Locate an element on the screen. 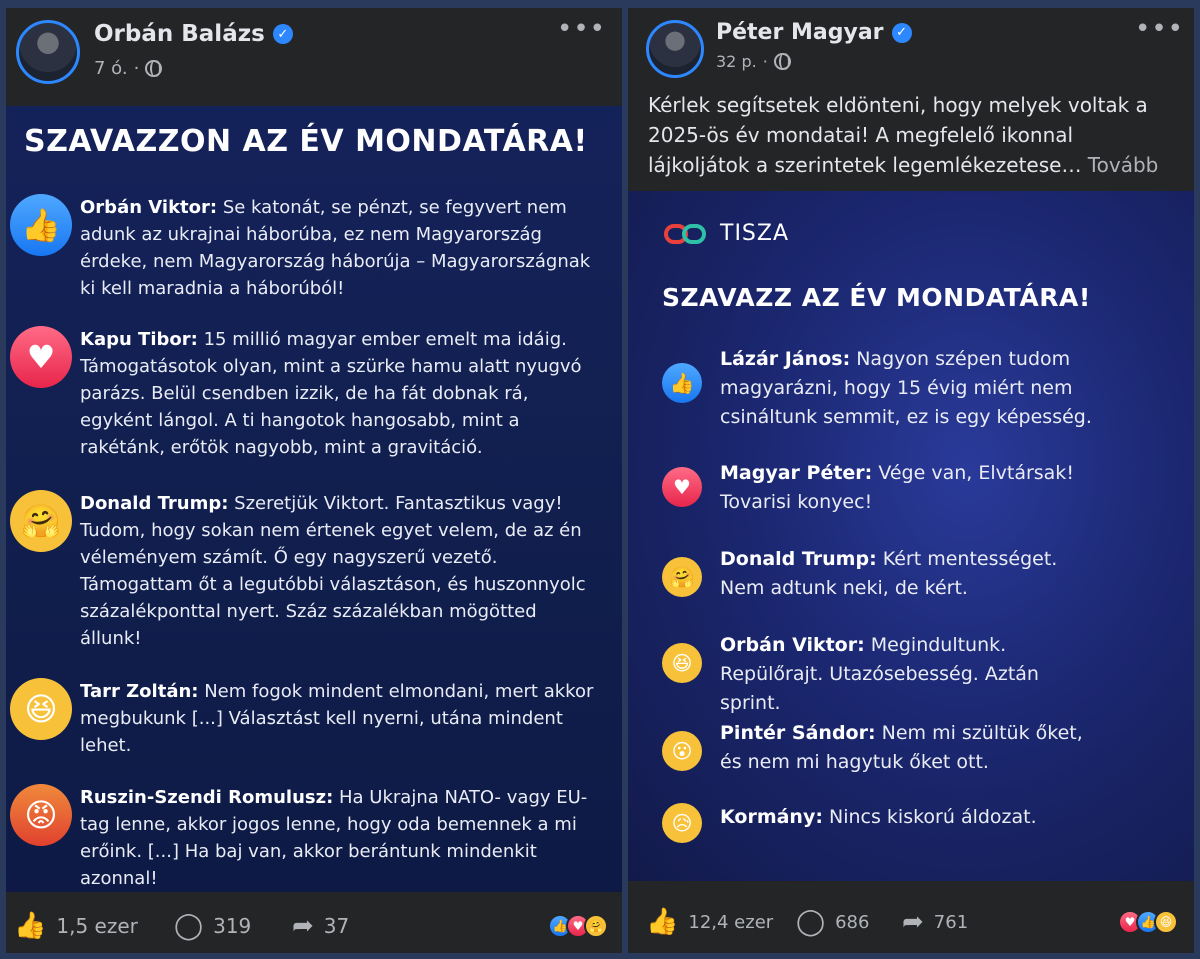  tisza-brand: TISZA is located at coordinates (725, 233).